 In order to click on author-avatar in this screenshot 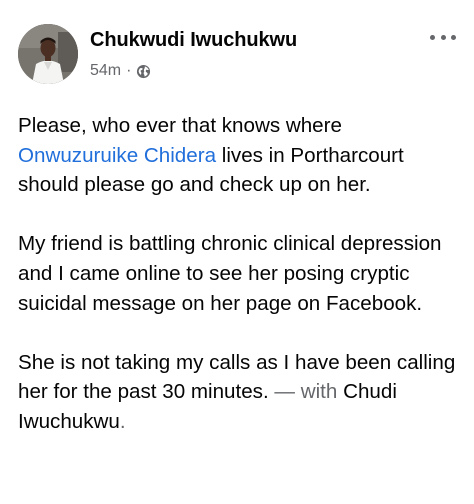, I will do `click(48, 54)`.